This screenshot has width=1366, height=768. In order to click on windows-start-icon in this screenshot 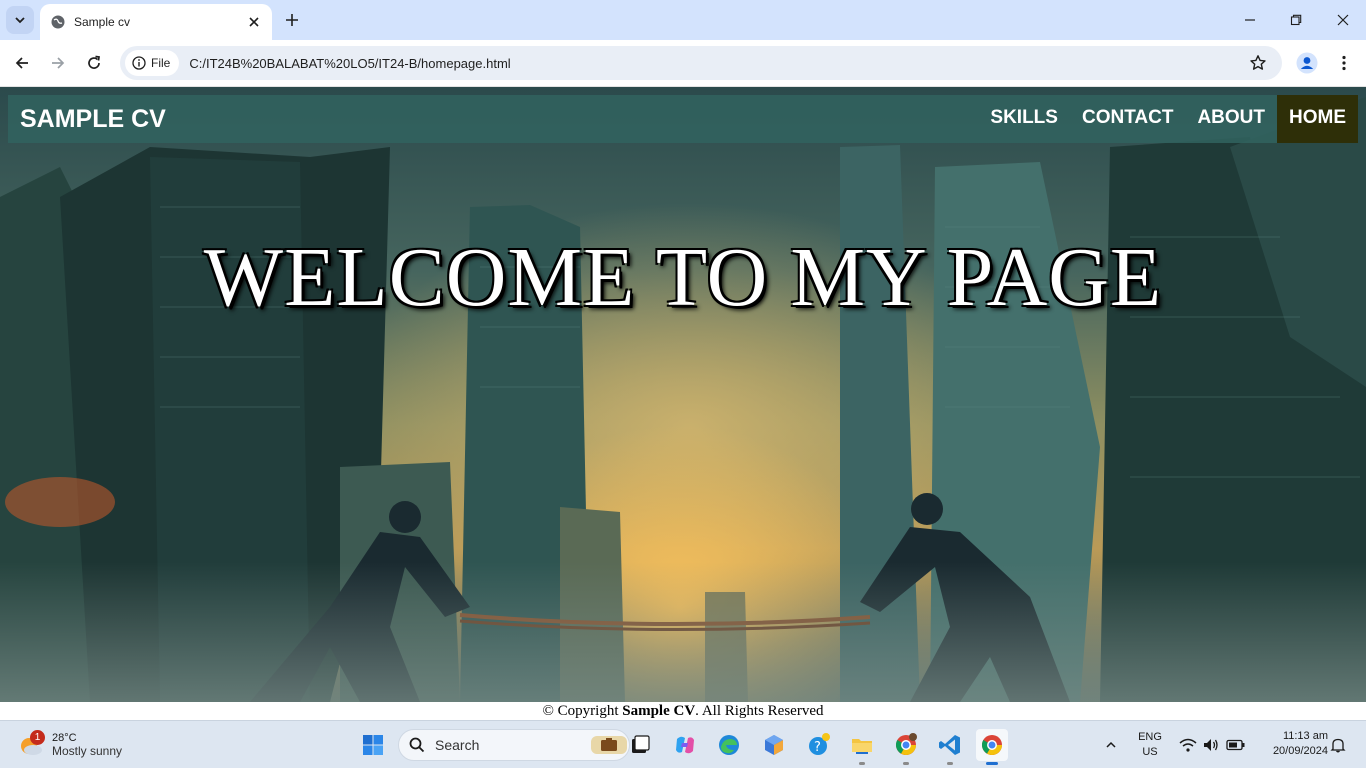, I will do `click(373, 745)`.